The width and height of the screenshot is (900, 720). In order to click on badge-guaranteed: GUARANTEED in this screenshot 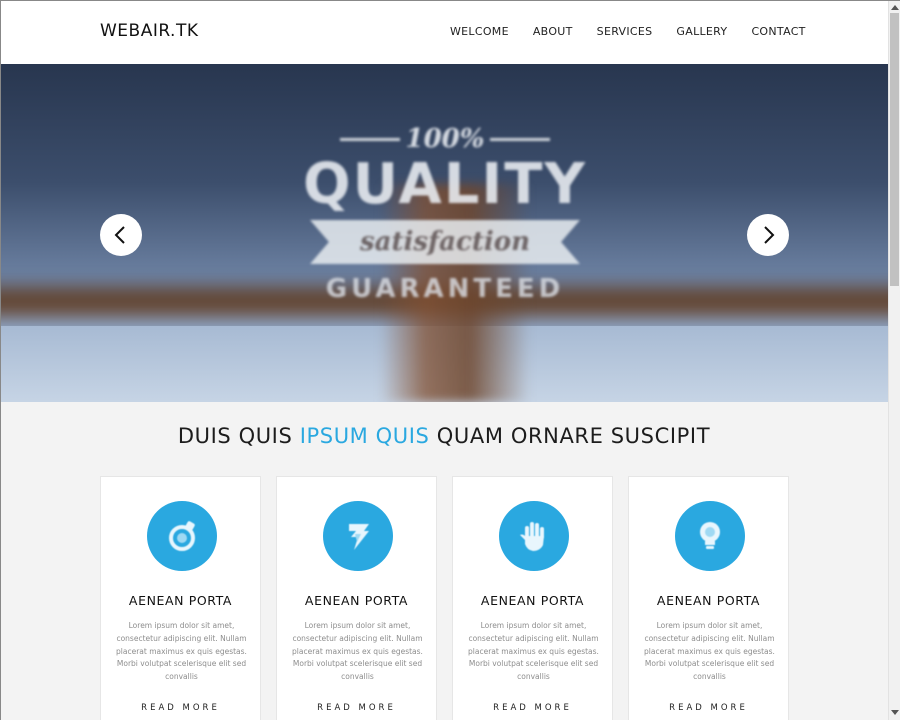, I will do `click(445, 289)`.